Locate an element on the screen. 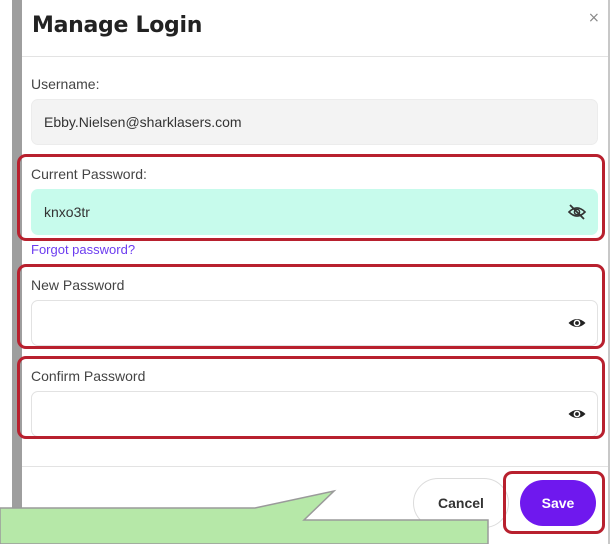 This screenshot has width=613, height=544. new-password-label: New Password is located at coordinates (78, 285).